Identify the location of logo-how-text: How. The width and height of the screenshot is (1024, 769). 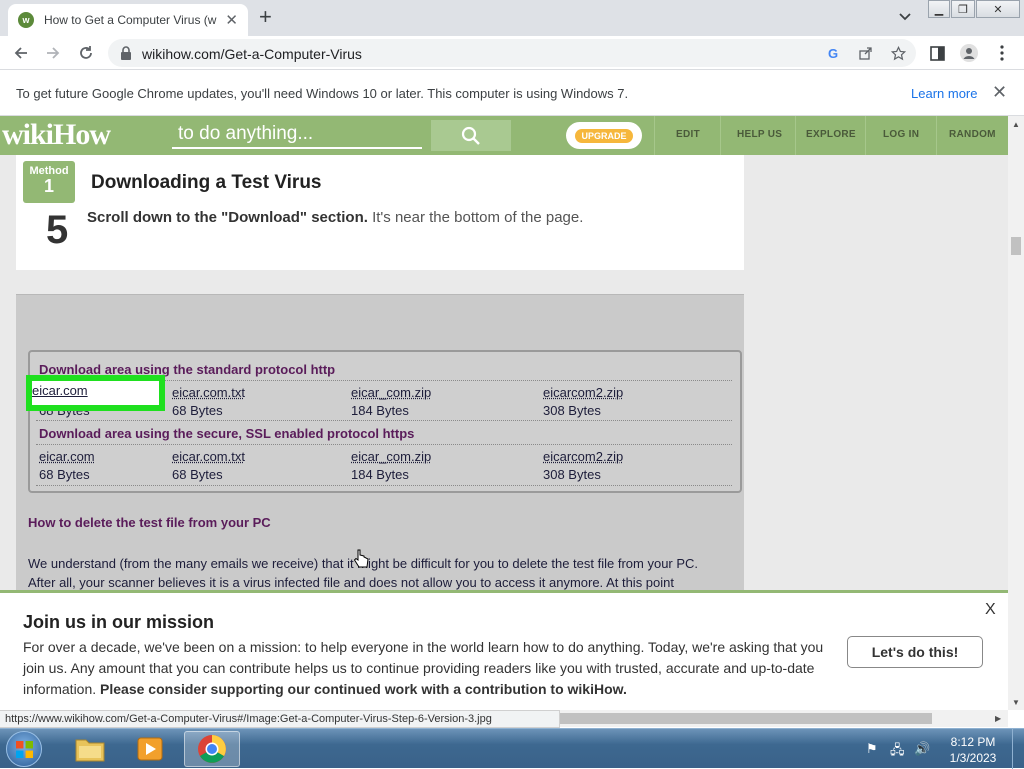
(82, 134).